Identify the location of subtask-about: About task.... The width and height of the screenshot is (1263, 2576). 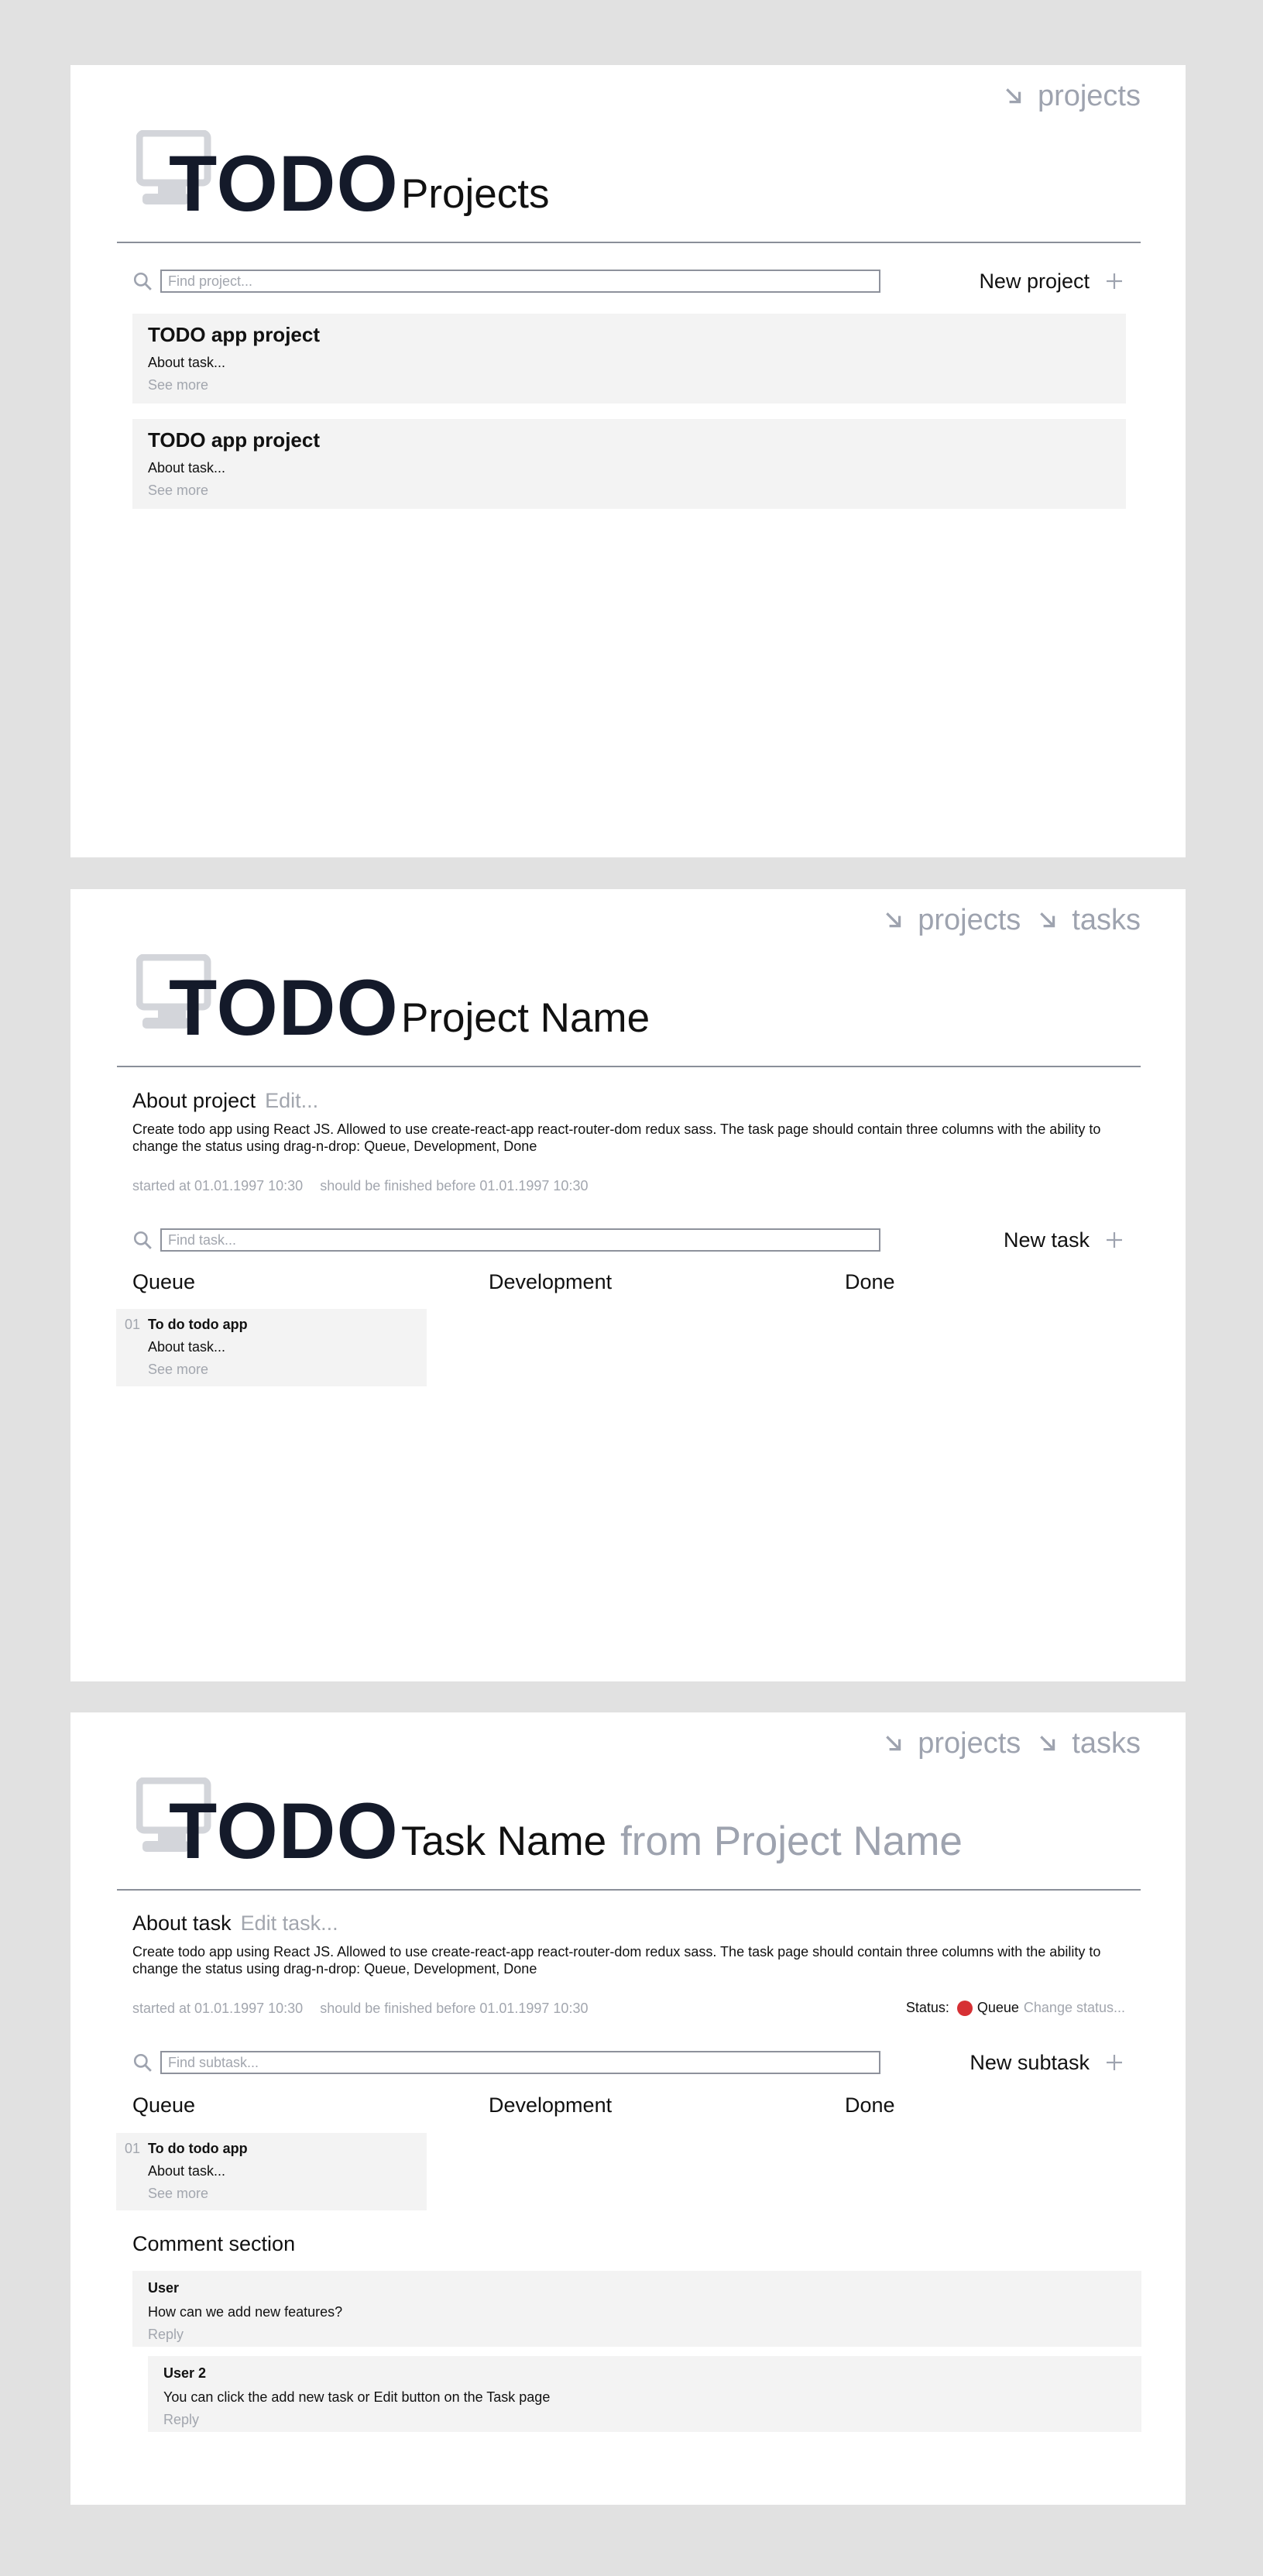
(187, 2171).